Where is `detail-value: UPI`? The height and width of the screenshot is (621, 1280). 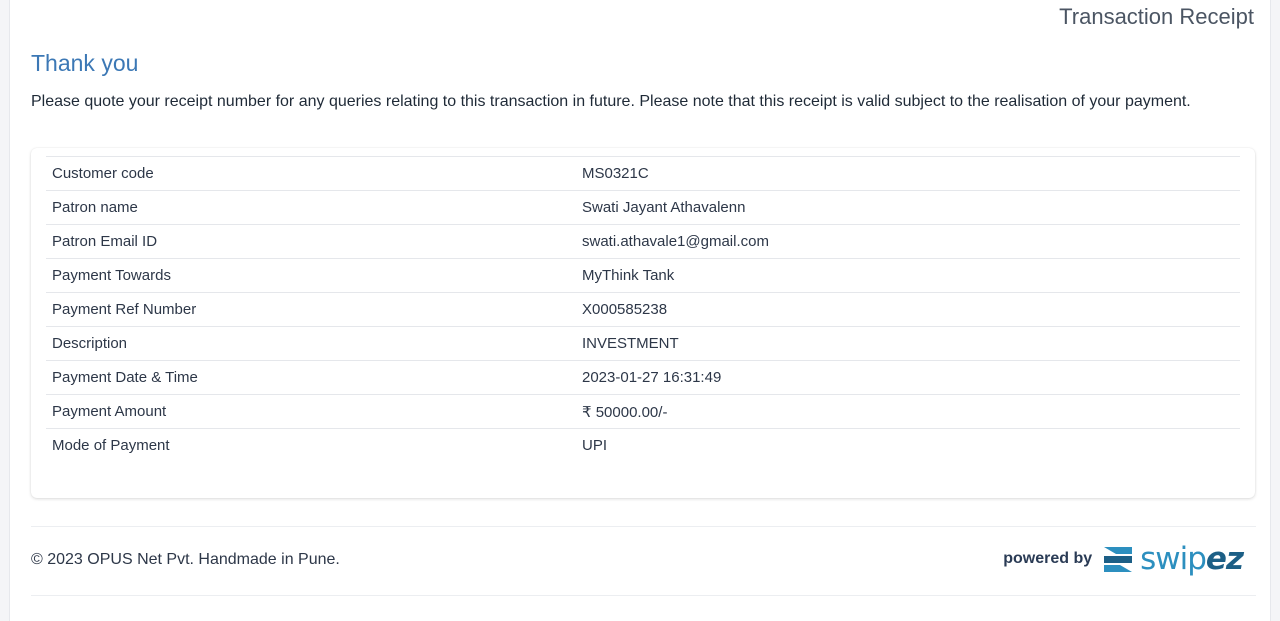
detail-value: UPI is located at coordinates (908, 445).